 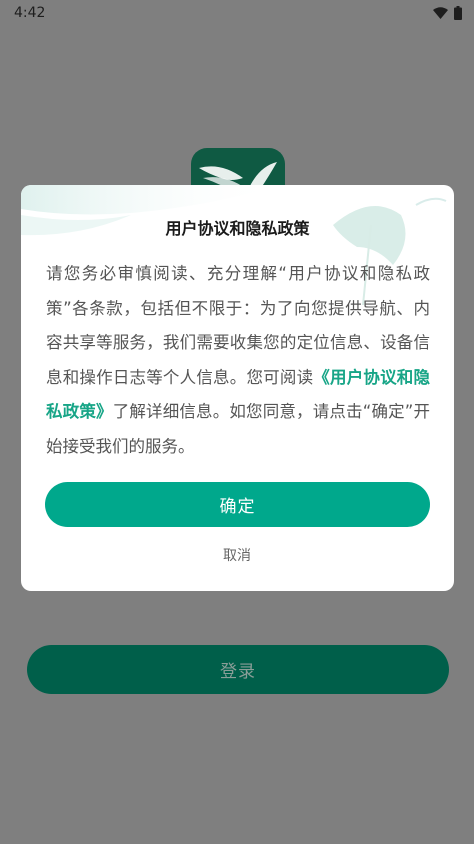 I want to click on confirm-button: 确定, so click(x=237, y=504).